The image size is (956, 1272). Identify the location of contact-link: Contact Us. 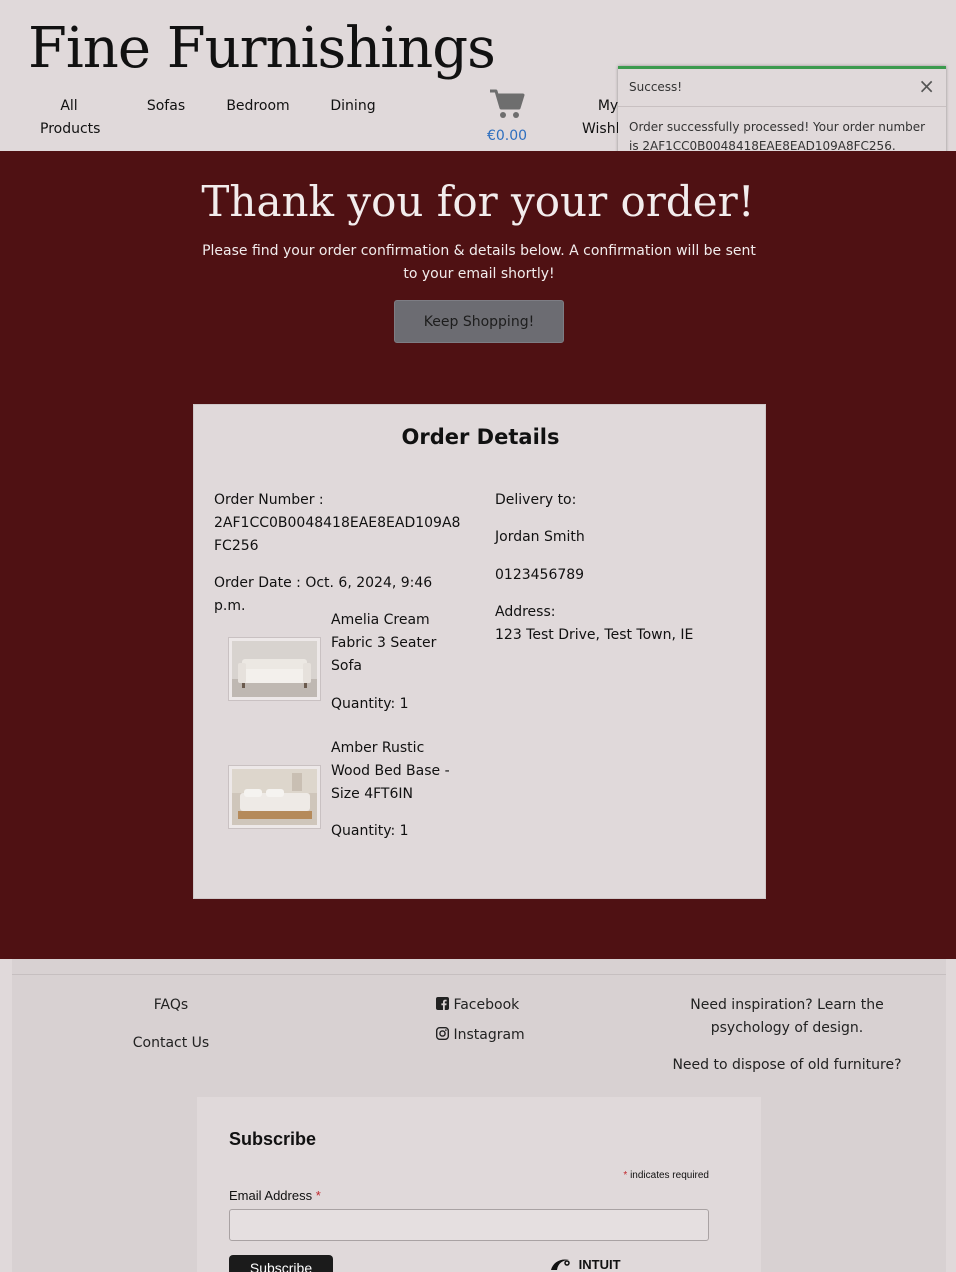
(171, 1043).